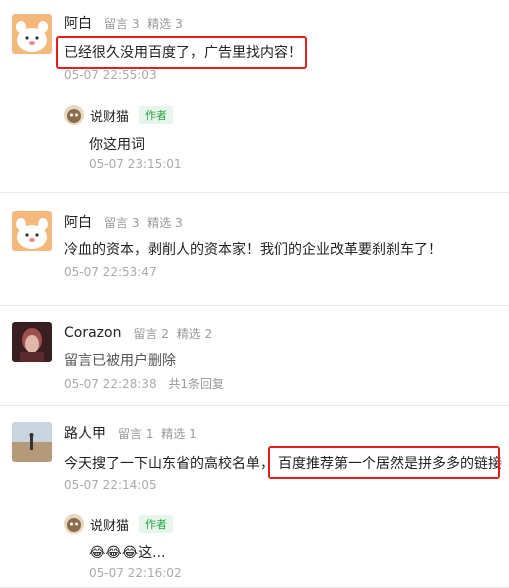  Describe the element at coordinates (120, 361) in the screenshot. I see `comment-text: 留言已被用户删除` at that location.